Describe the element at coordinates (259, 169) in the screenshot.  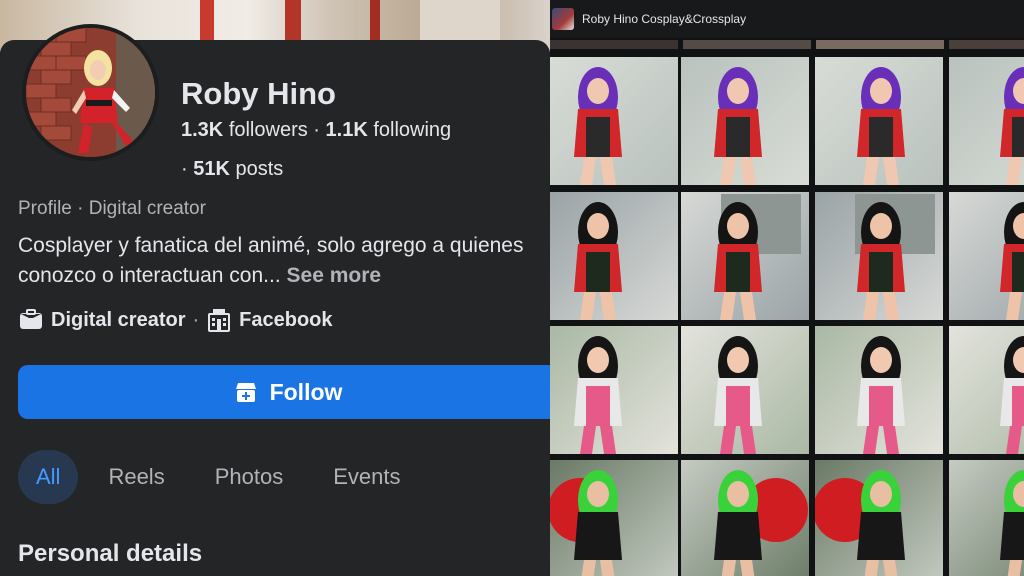
I see `posts-label: posts` at that location.